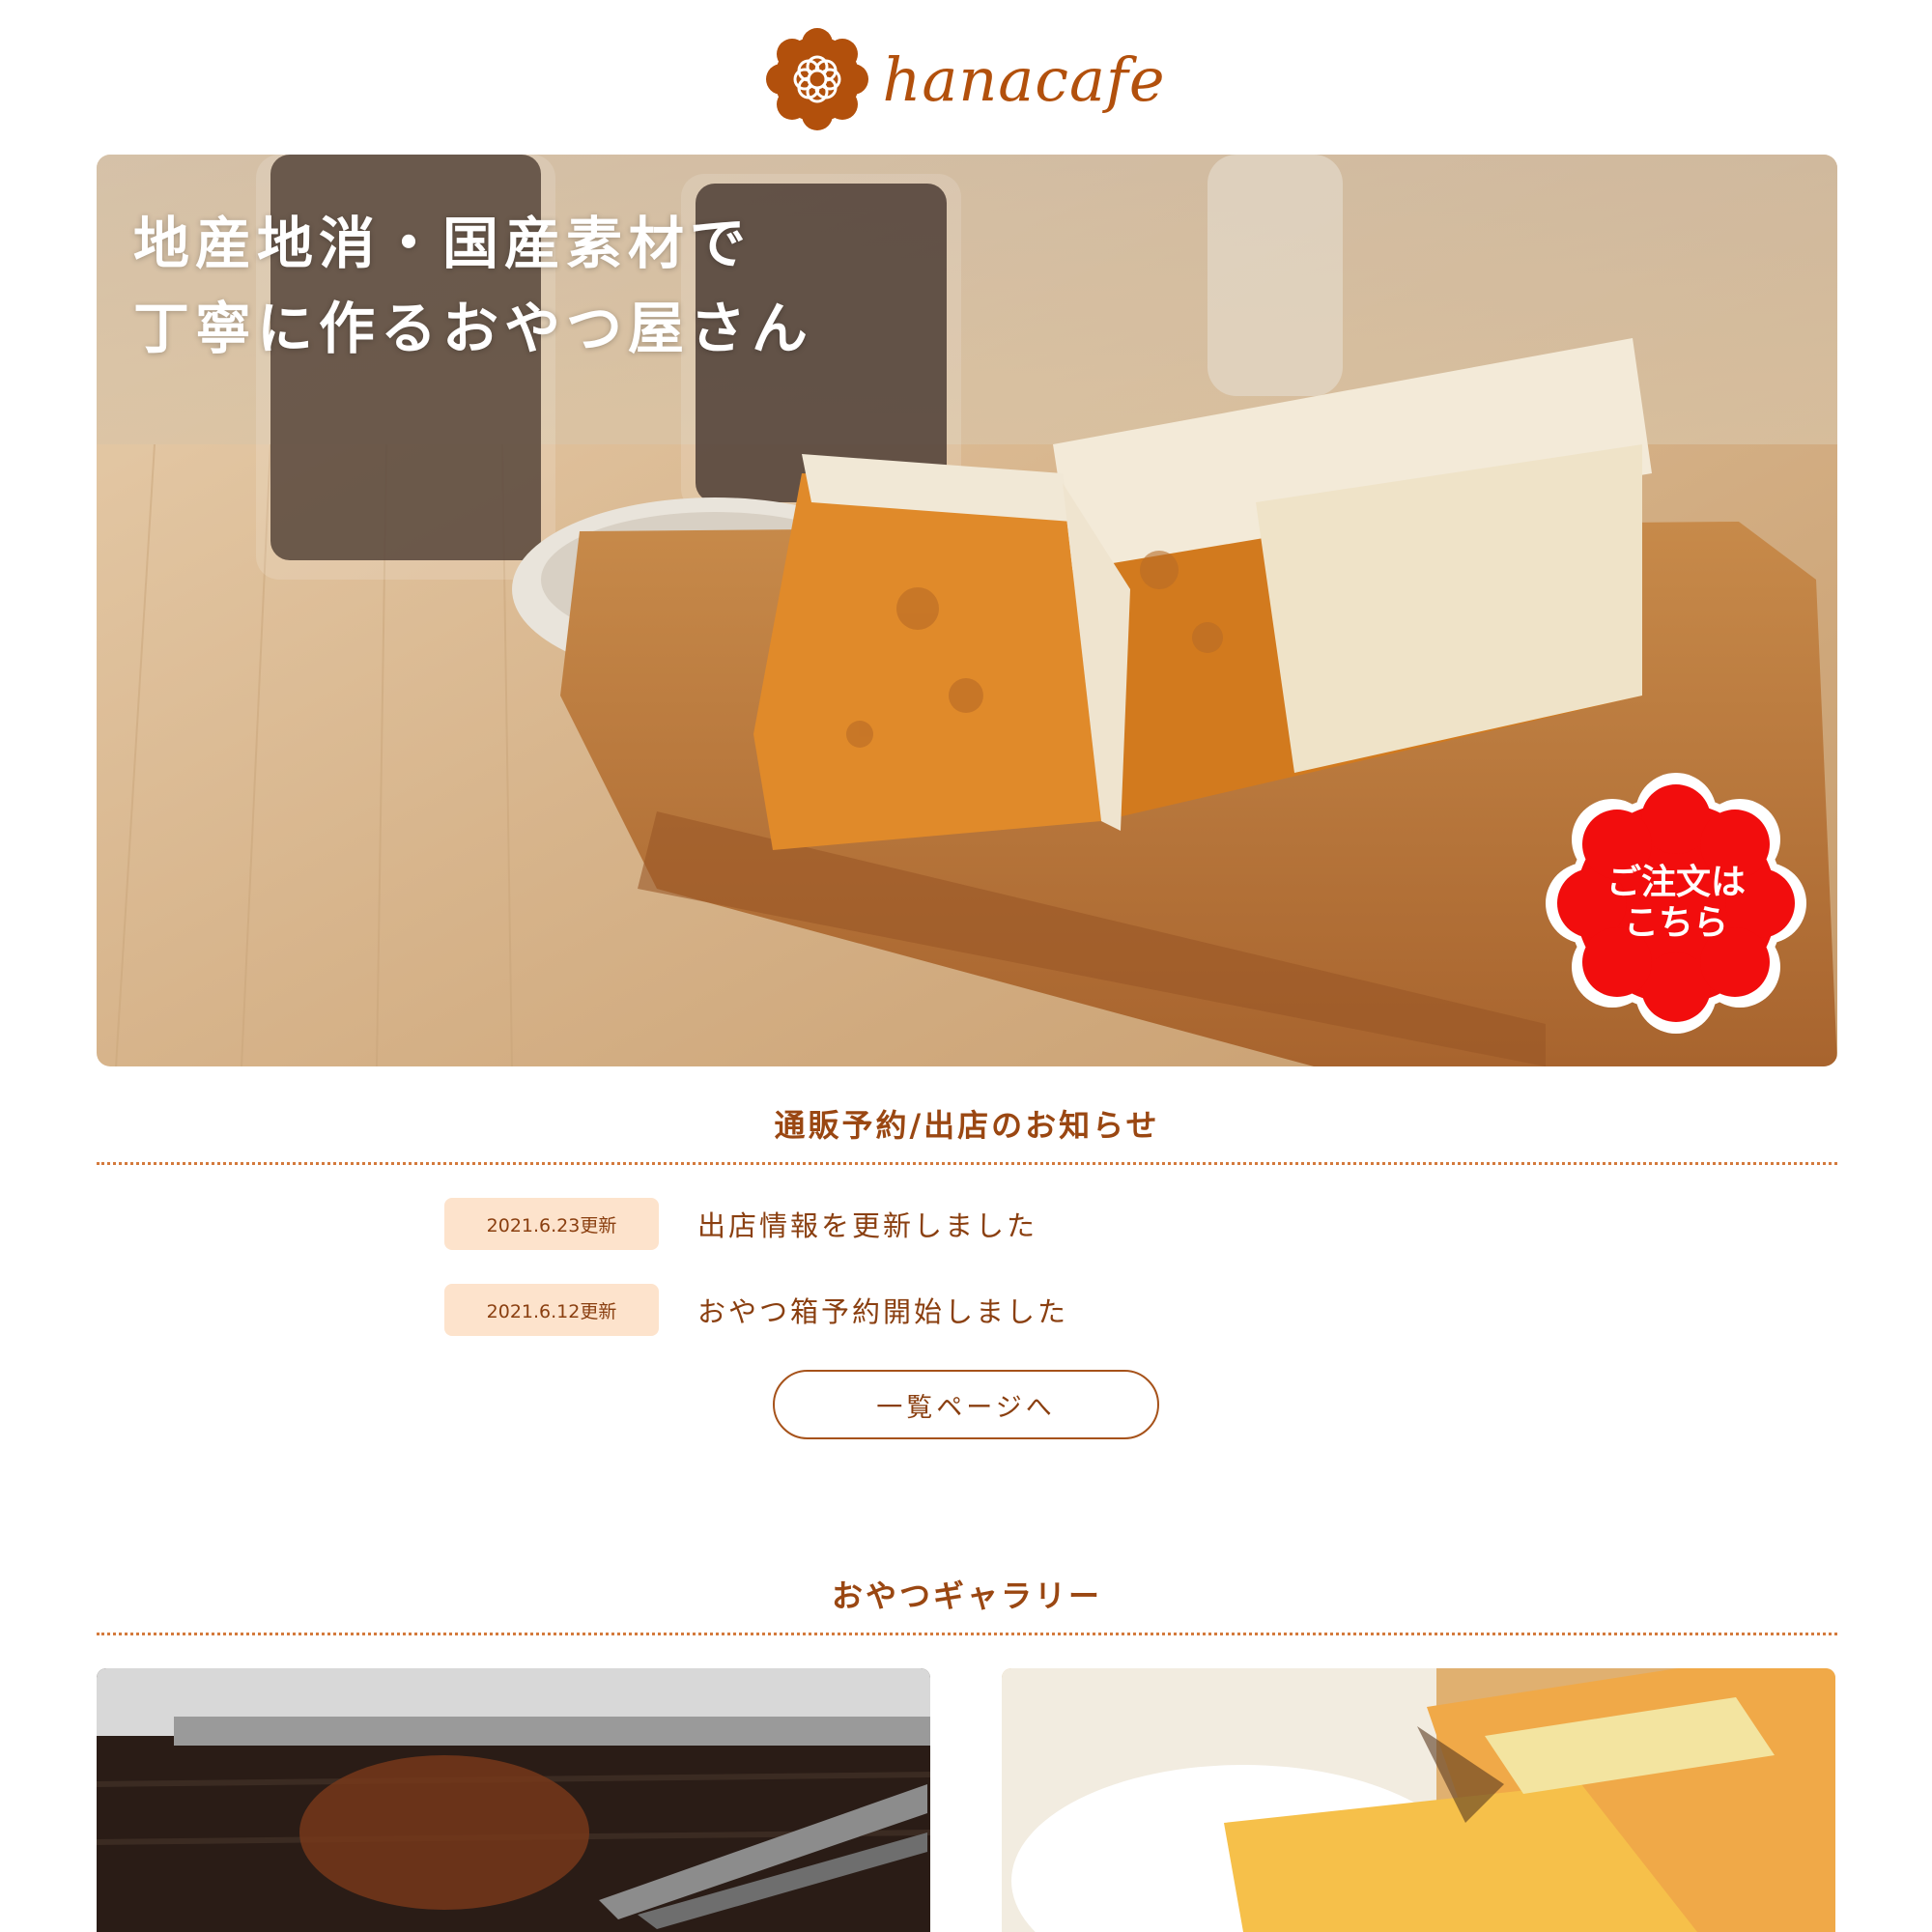 This screenshot has width=1932, height=1932. Describe the element at coordinates (1418, 1800) in the screenshot. I see `gallery-image-cheesecake` at that location.